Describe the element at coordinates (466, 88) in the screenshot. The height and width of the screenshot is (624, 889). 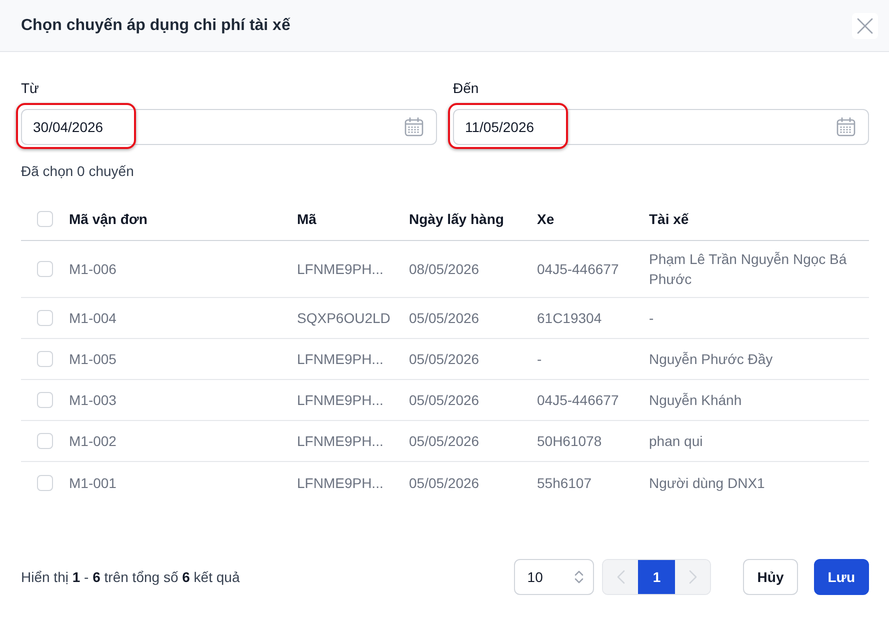
I see `field-label: Đến` at that location.